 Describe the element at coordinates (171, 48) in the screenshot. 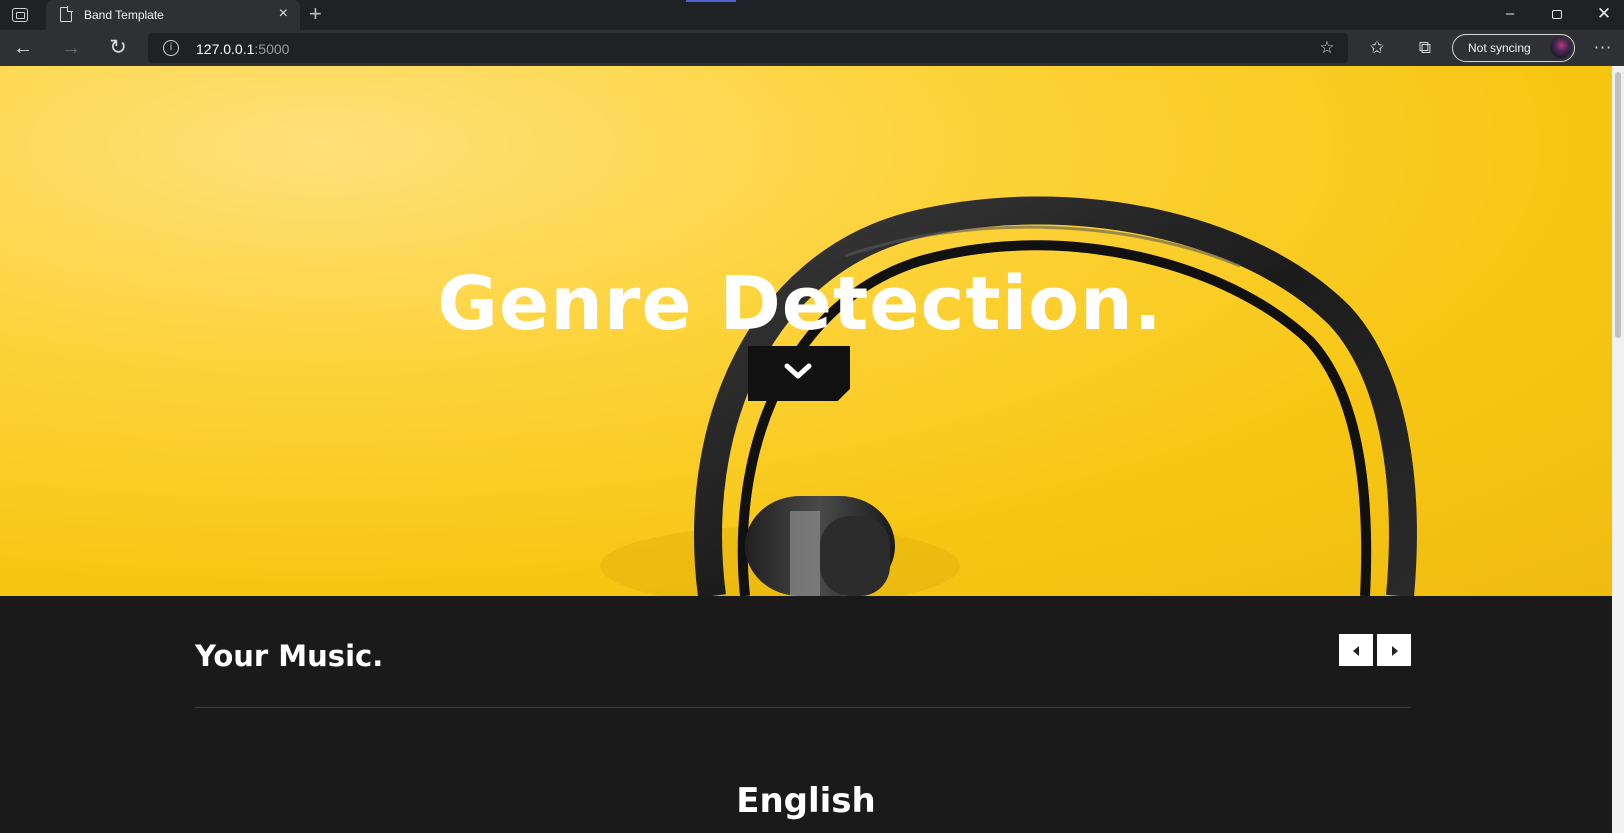

I see `info-icon: i` at that location.